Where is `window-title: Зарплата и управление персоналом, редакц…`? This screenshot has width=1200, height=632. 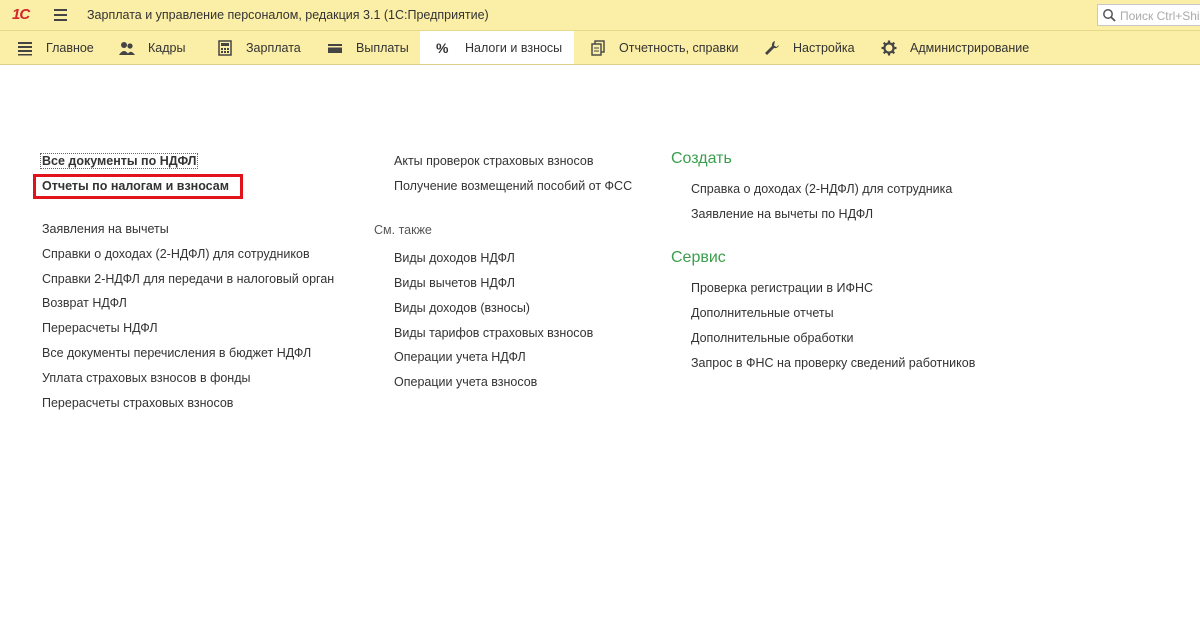
window-title: Зарплата и управление персоналом, редакц… is located at coordinates (288, 15).